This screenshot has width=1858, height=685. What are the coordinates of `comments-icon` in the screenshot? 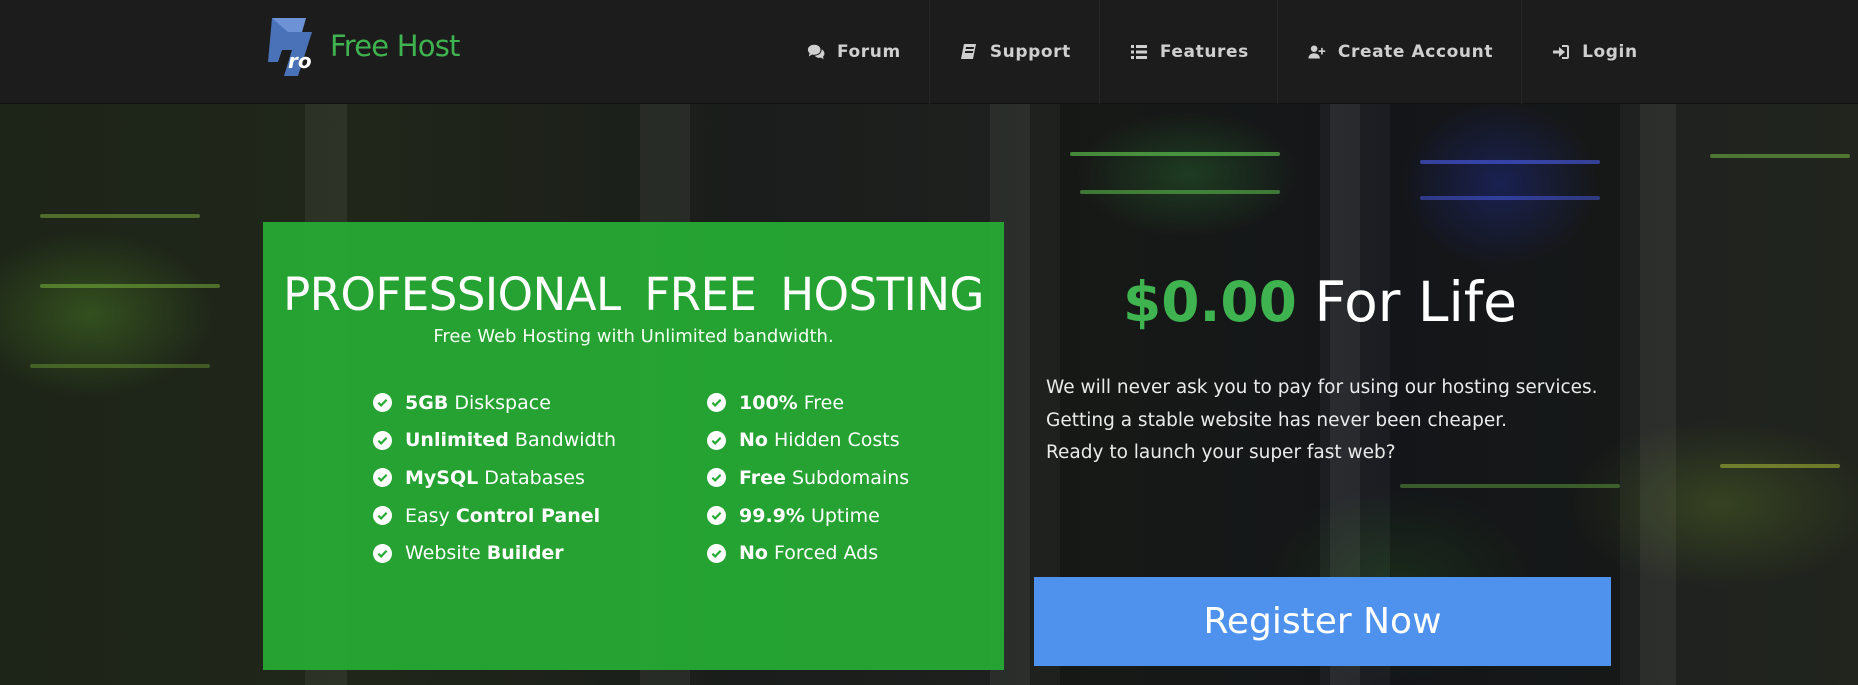 It's located at (816, 52).